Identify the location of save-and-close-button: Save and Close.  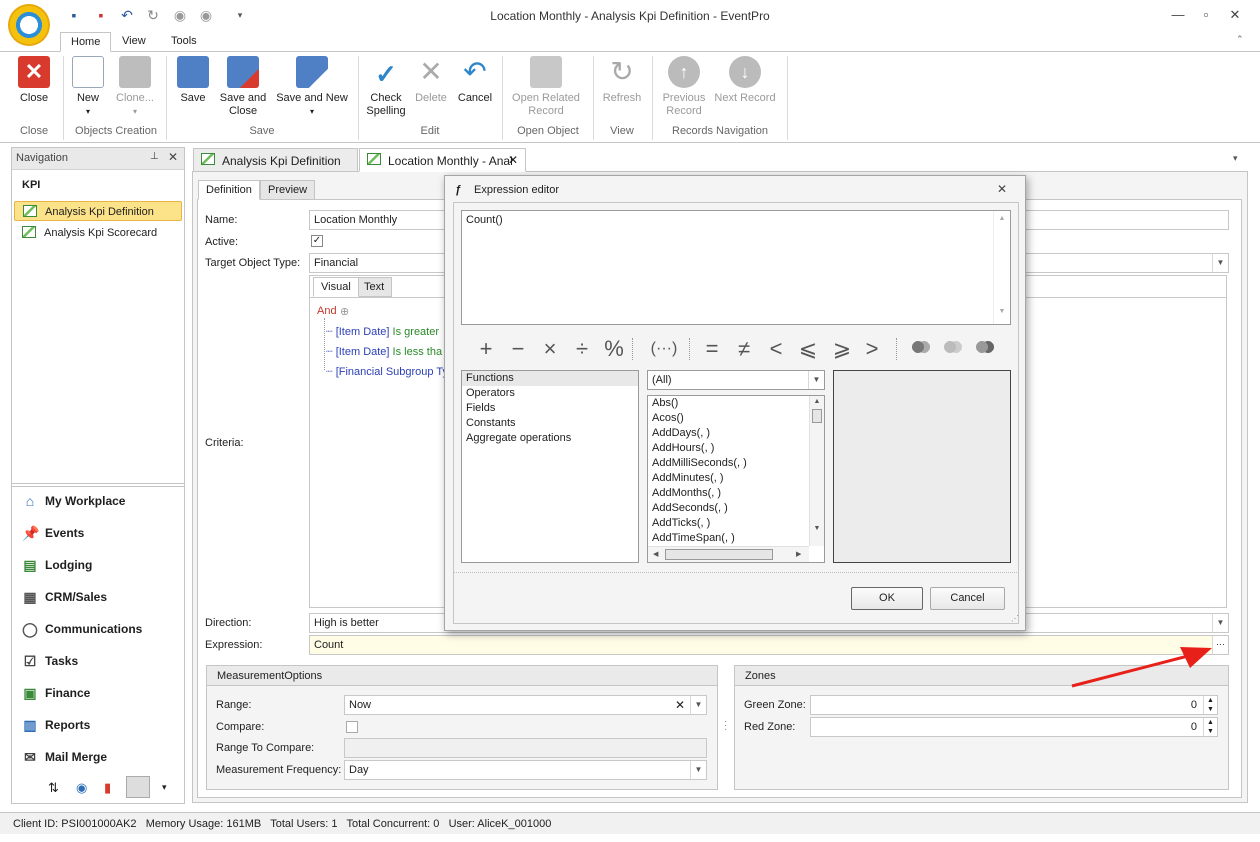
(243, 87).